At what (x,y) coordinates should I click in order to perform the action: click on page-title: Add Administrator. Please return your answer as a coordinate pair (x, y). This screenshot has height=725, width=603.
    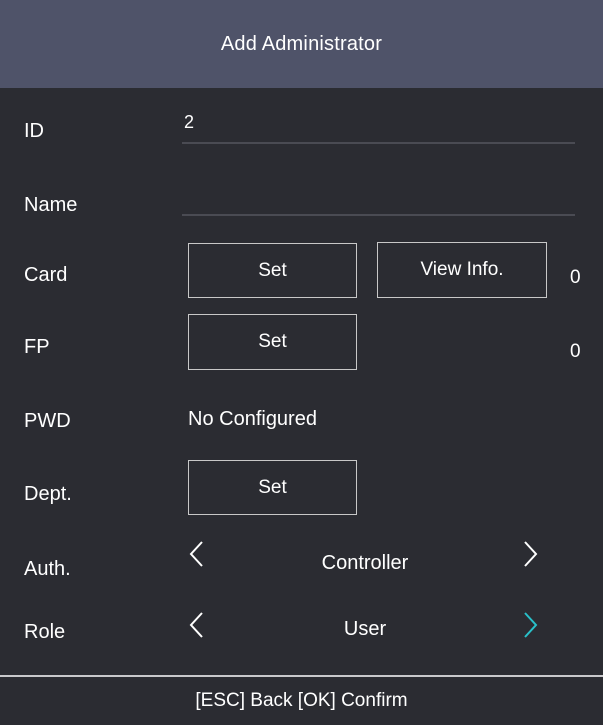
    Looking at the image, I should click on (301, 43).